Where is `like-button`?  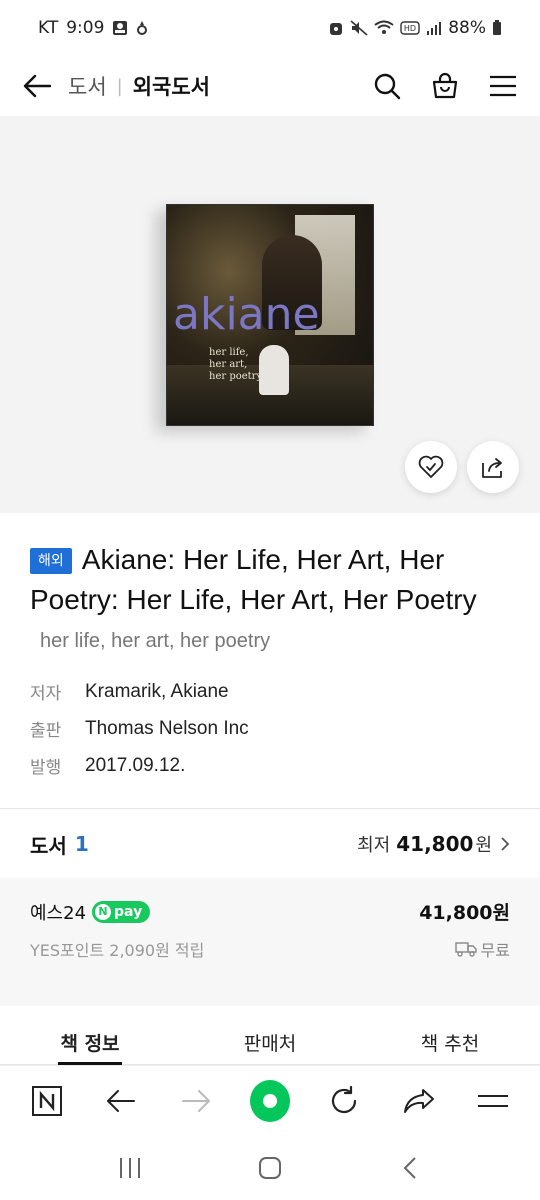
like-button is located at coordinates (431, 467).